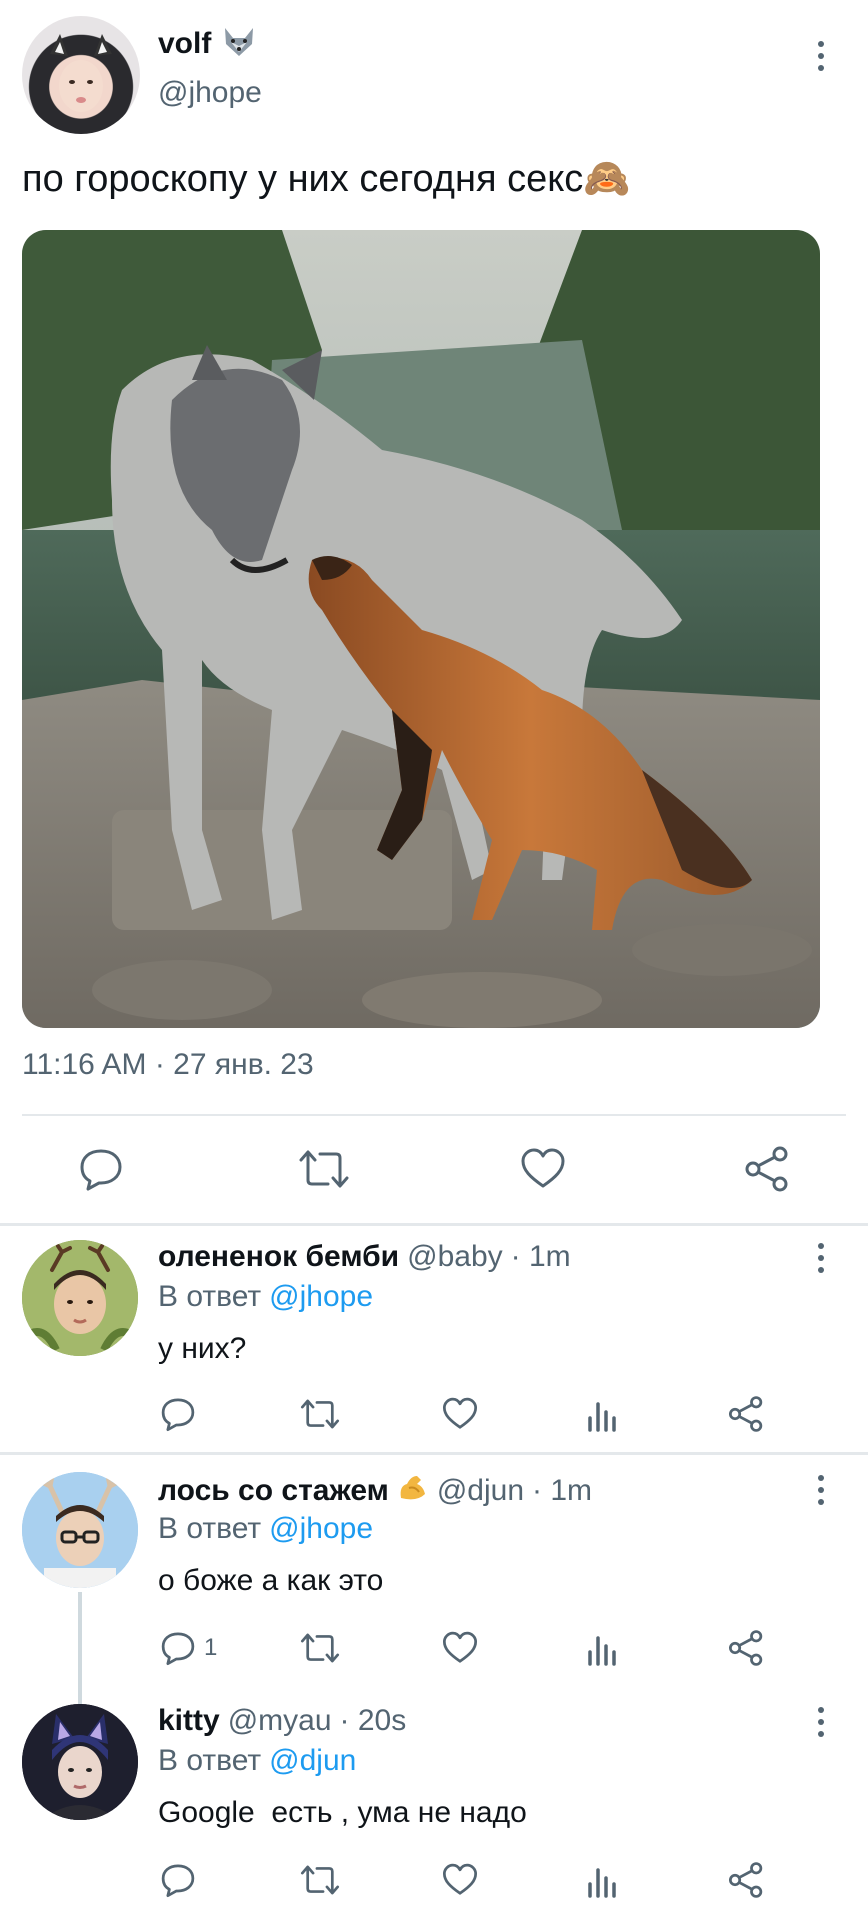  I want to click on reply-author-name: олененок бемби, so click(278, 1257).